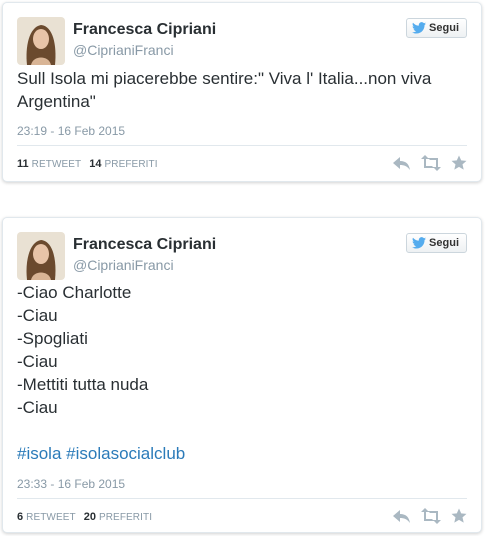  What do you see at coordinates (87, 164) in the screenshot?
I see `tweet-stats: 11 RETWEET 14 PREFERITI` at bounding box center [87, 164].